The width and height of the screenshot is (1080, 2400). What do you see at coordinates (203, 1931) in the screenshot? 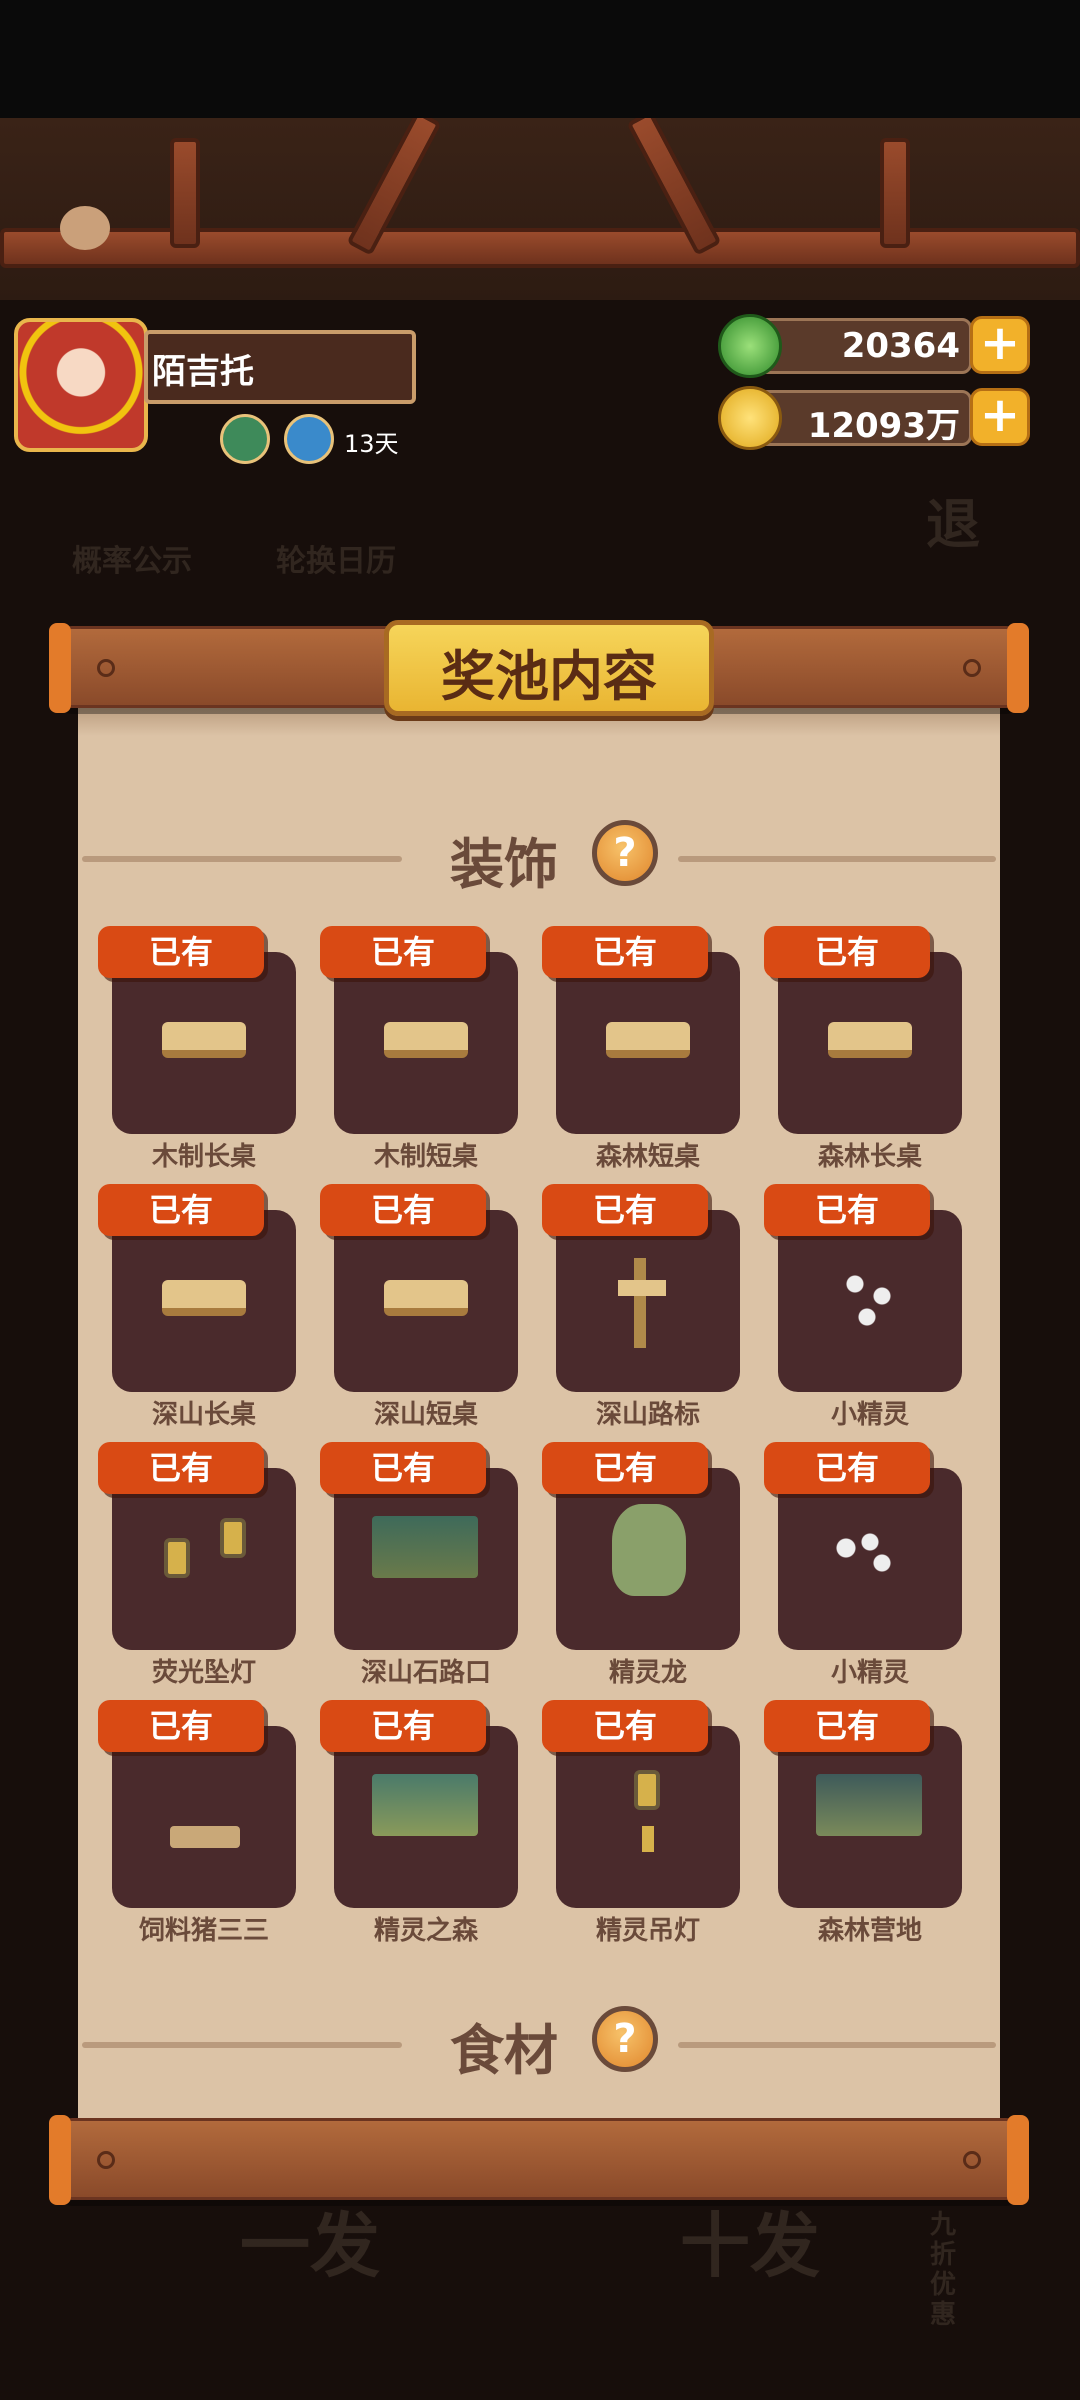
I see `item-name: 饲料猪三三` at bounding box center [203, 1931].